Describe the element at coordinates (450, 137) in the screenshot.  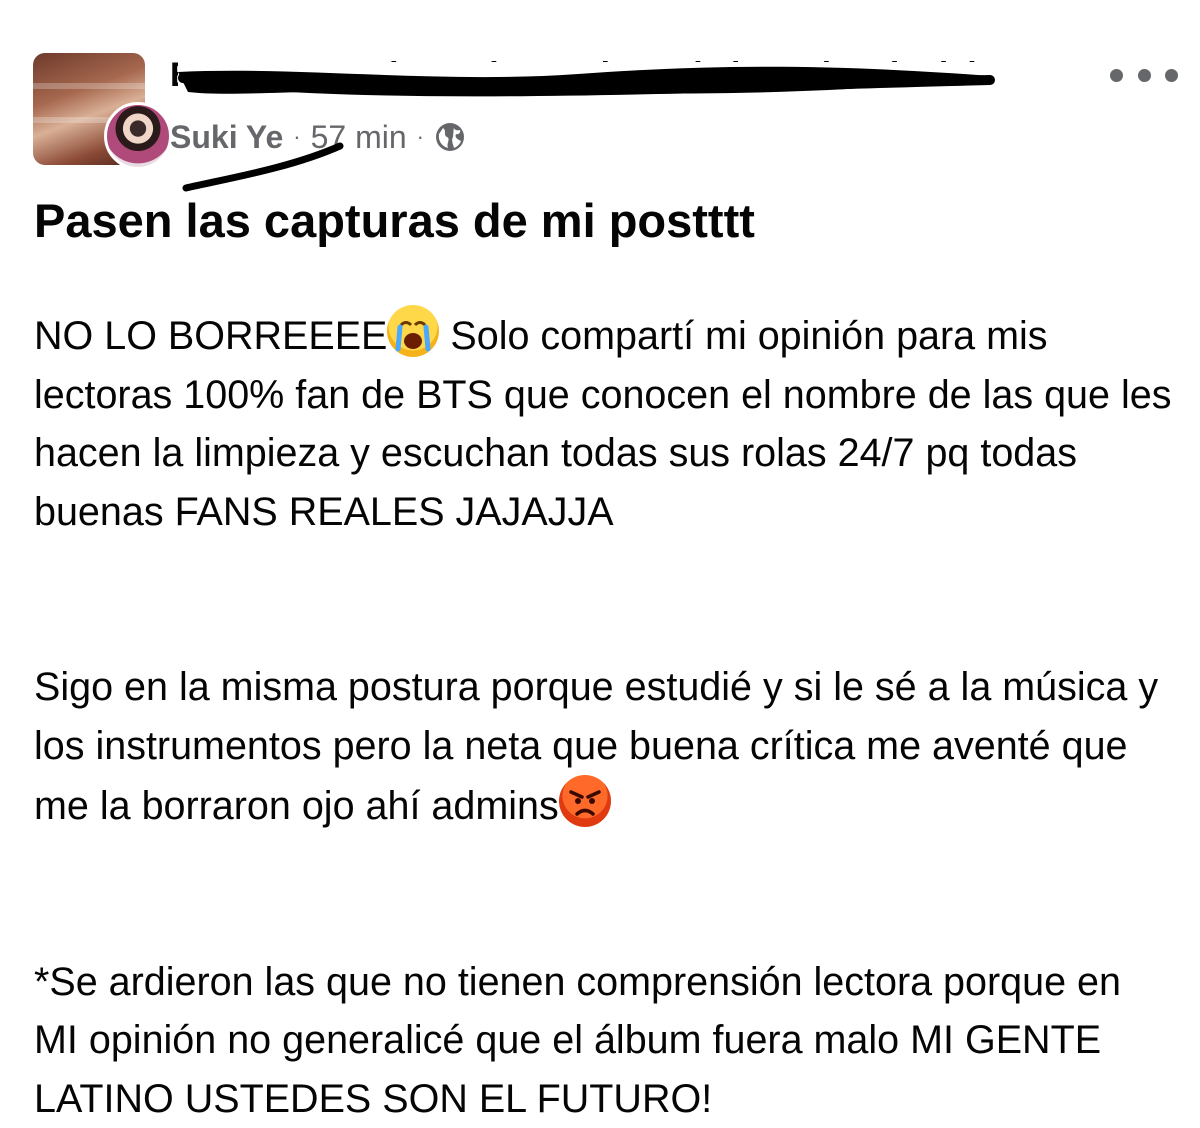
I see `globe-icon` at that location.